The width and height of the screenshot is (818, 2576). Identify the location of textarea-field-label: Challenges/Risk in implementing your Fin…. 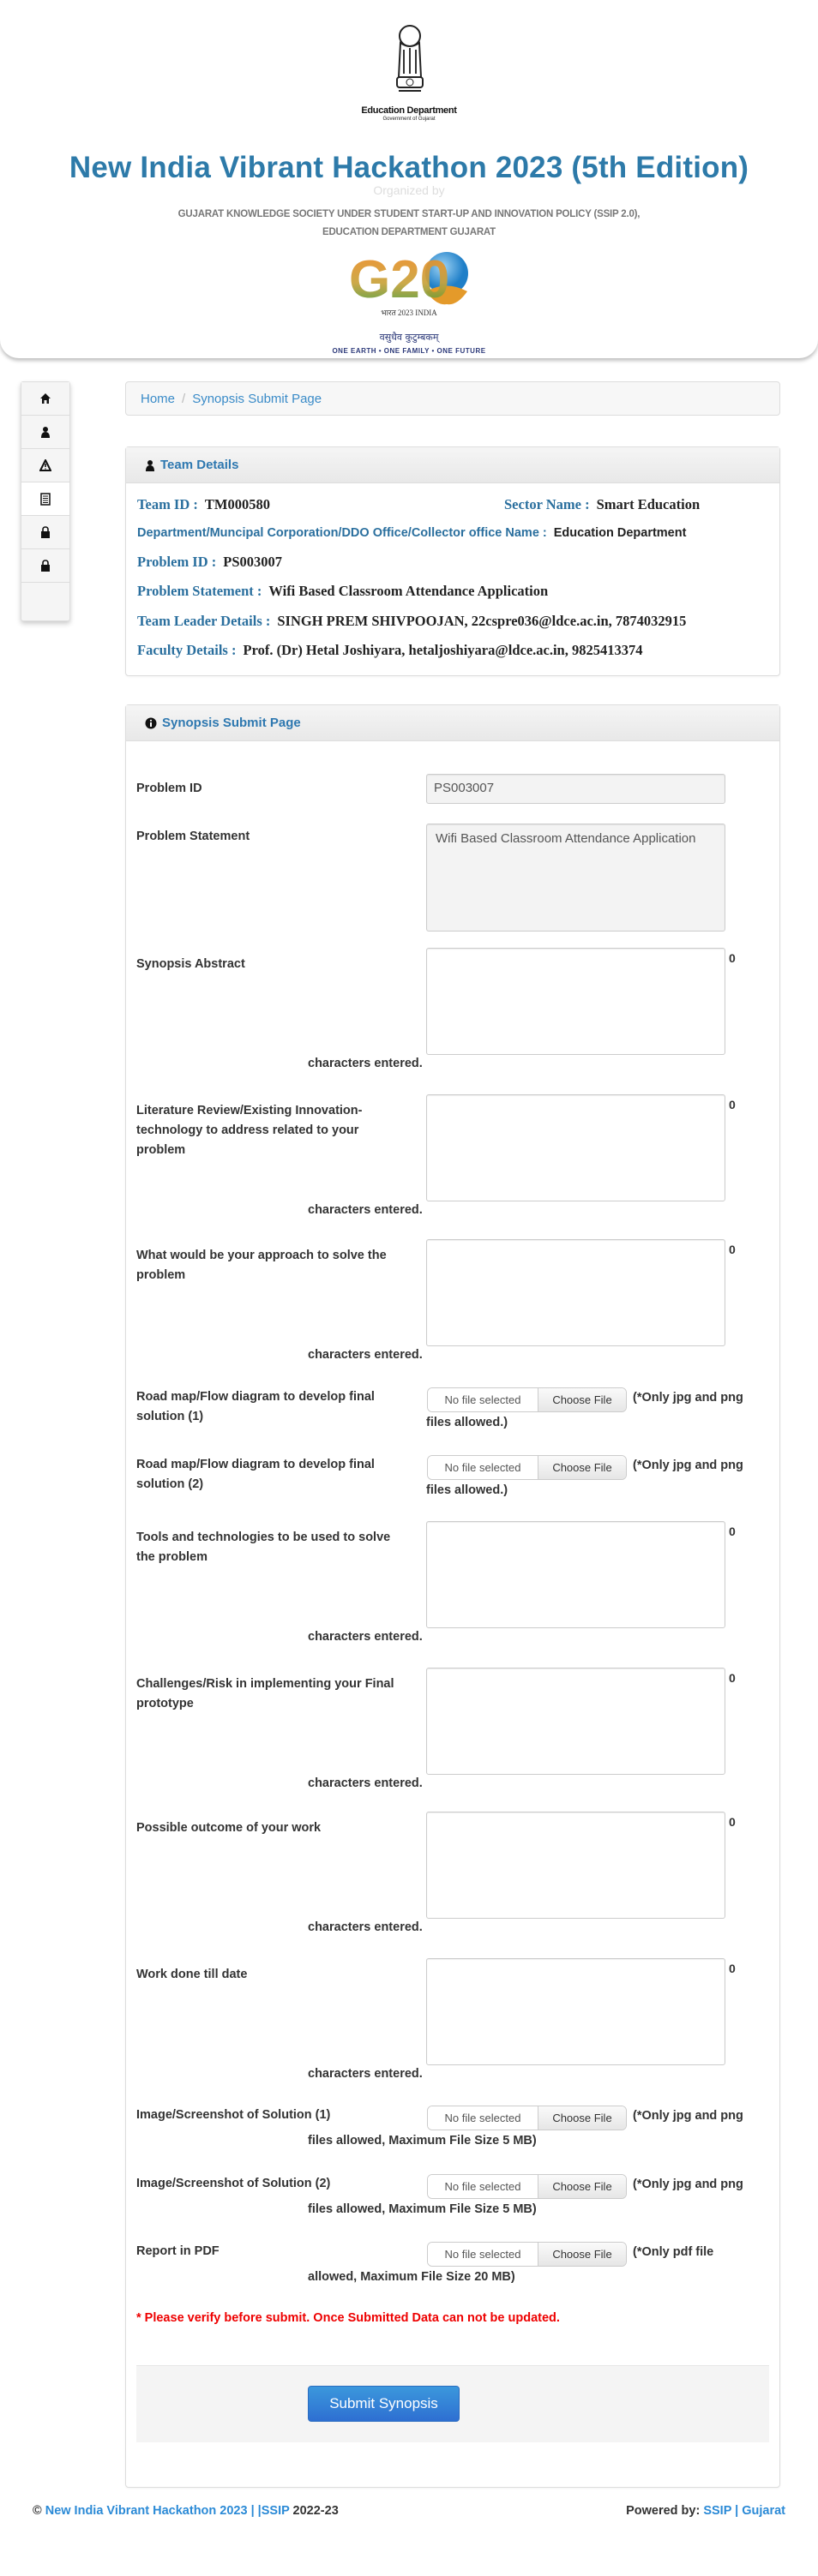
(265, 1693).